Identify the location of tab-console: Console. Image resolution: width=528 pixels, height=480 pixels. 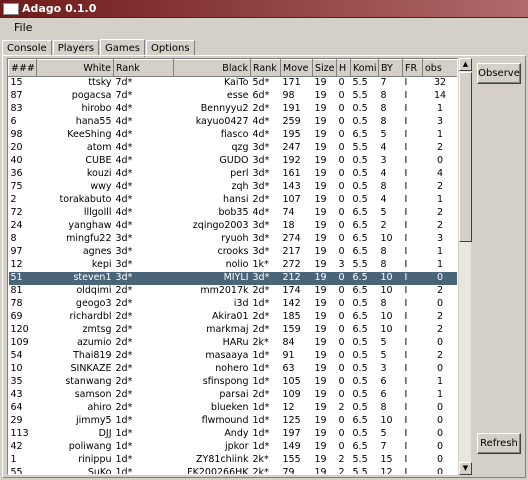
(27, 48).